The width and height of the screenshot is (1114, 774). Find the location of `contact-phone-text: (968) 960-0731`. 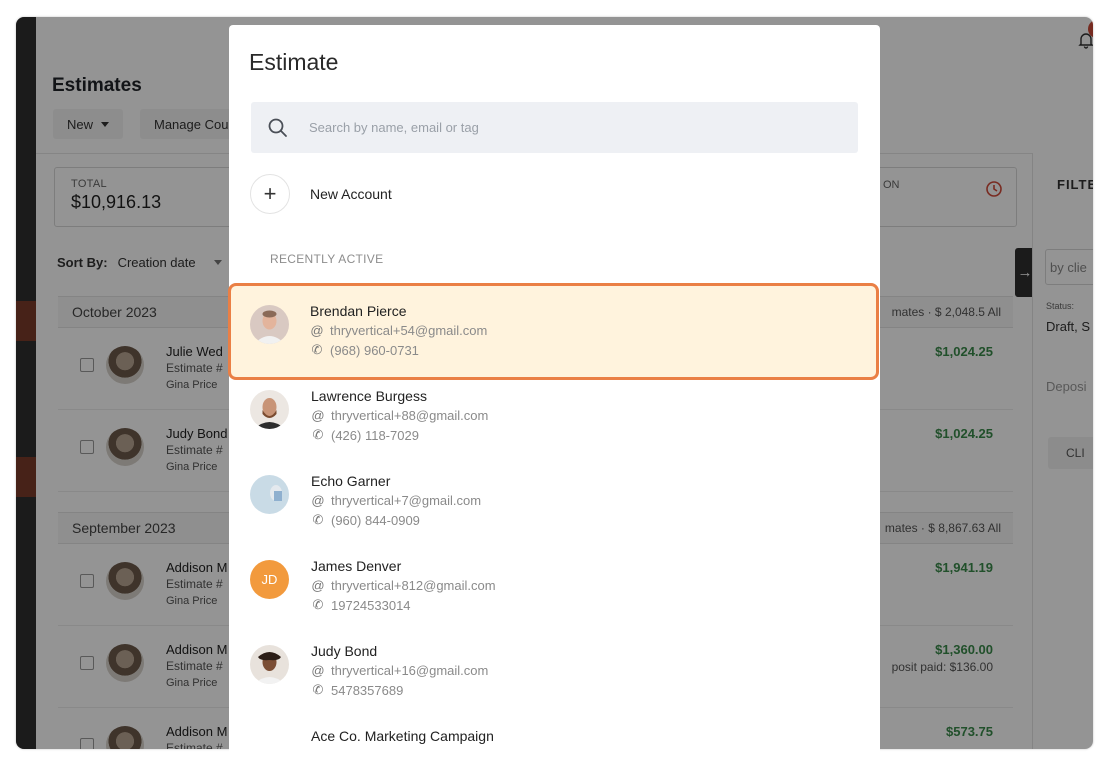

contact-phone-text: (968) 960-0731 is located at coordinates (374, 350).